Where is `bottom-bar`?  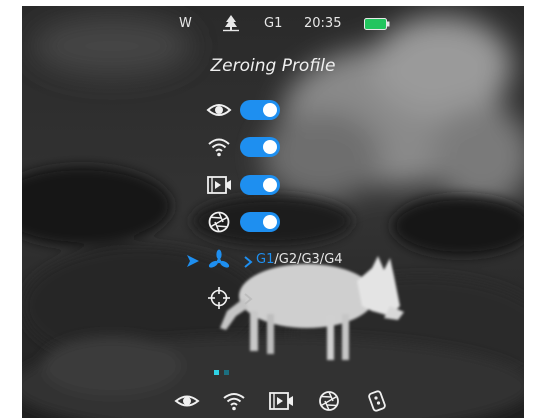 bottom-bar is located at coordinates (273, 401).